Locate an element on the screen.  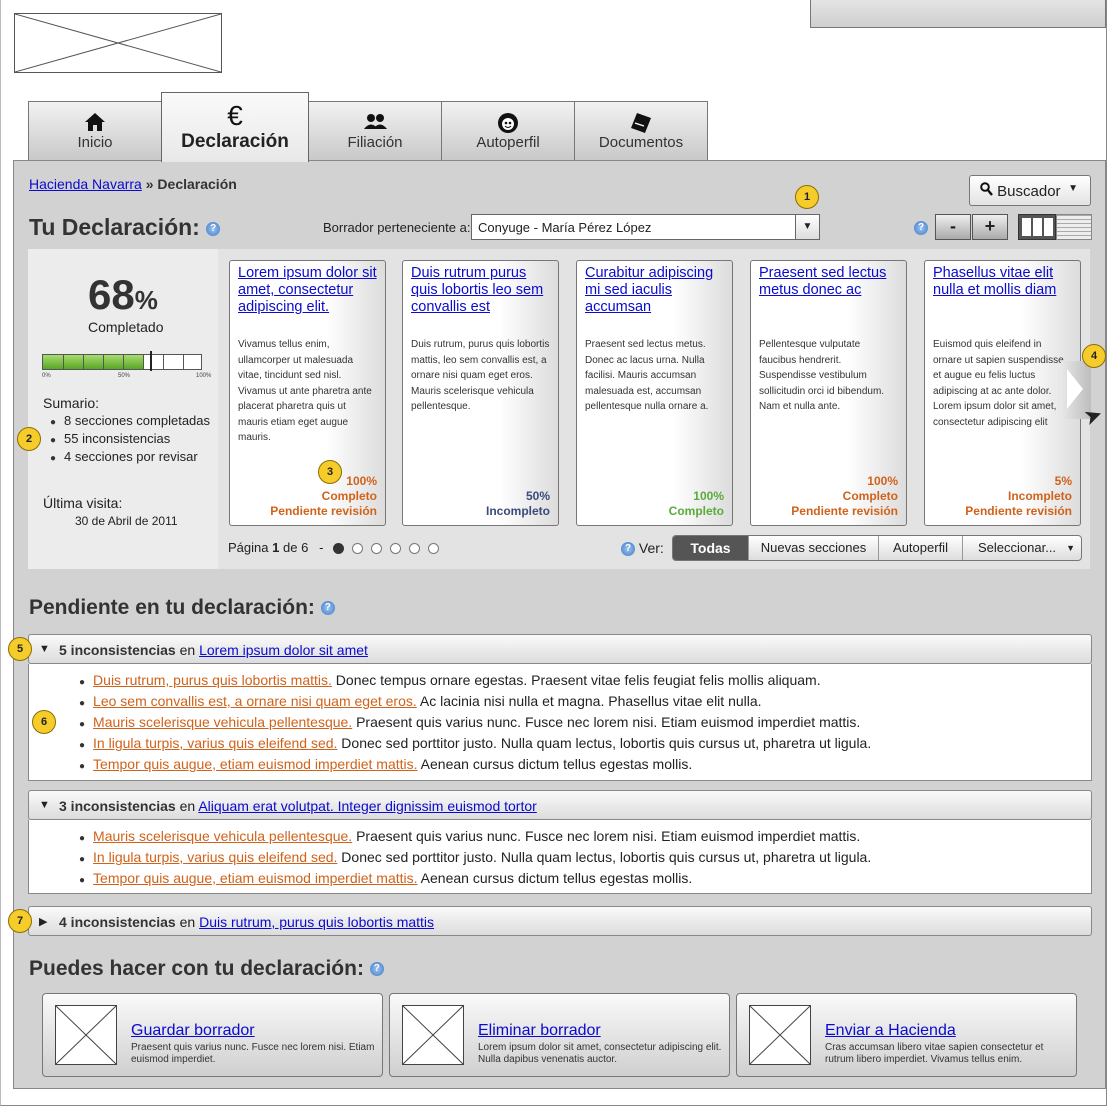
summary-item: 55 inconsistencias is located at coordinates (130, 440).